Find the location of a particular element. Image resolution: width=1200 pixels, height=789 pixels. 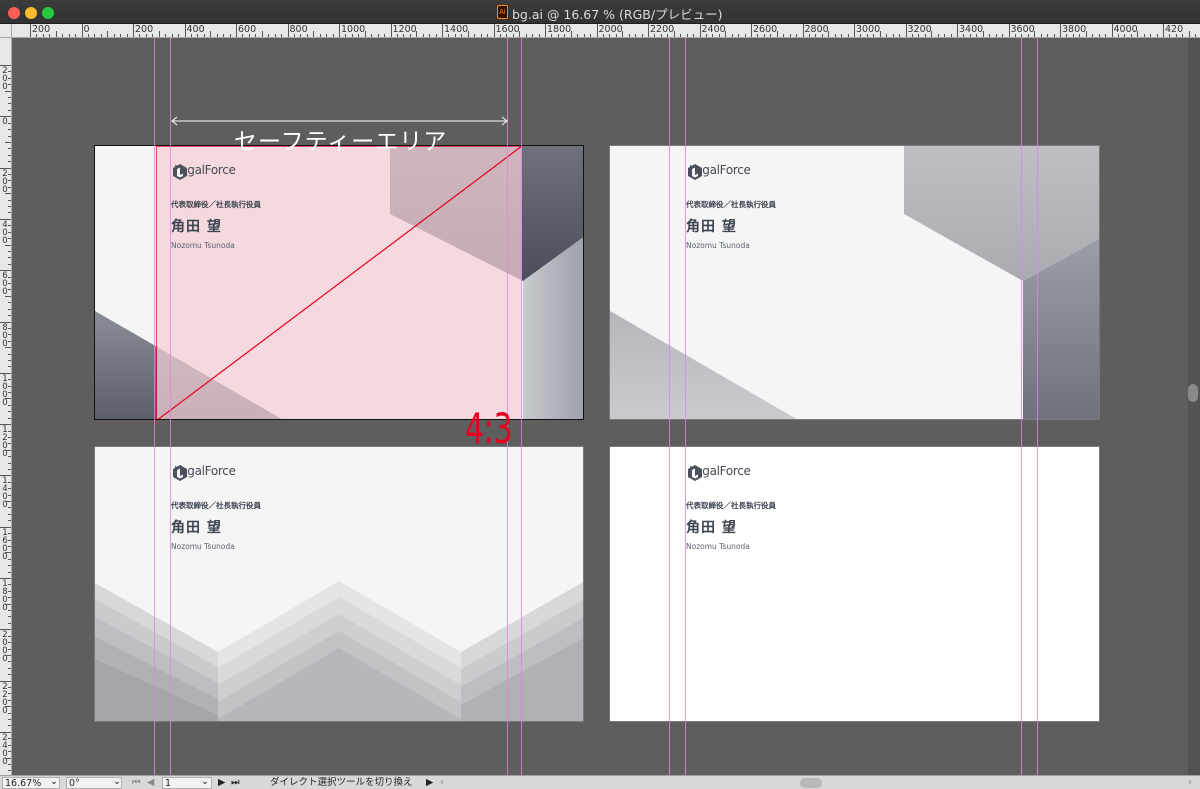

ruler-label: 420 is located at coordinates (1174, 29).